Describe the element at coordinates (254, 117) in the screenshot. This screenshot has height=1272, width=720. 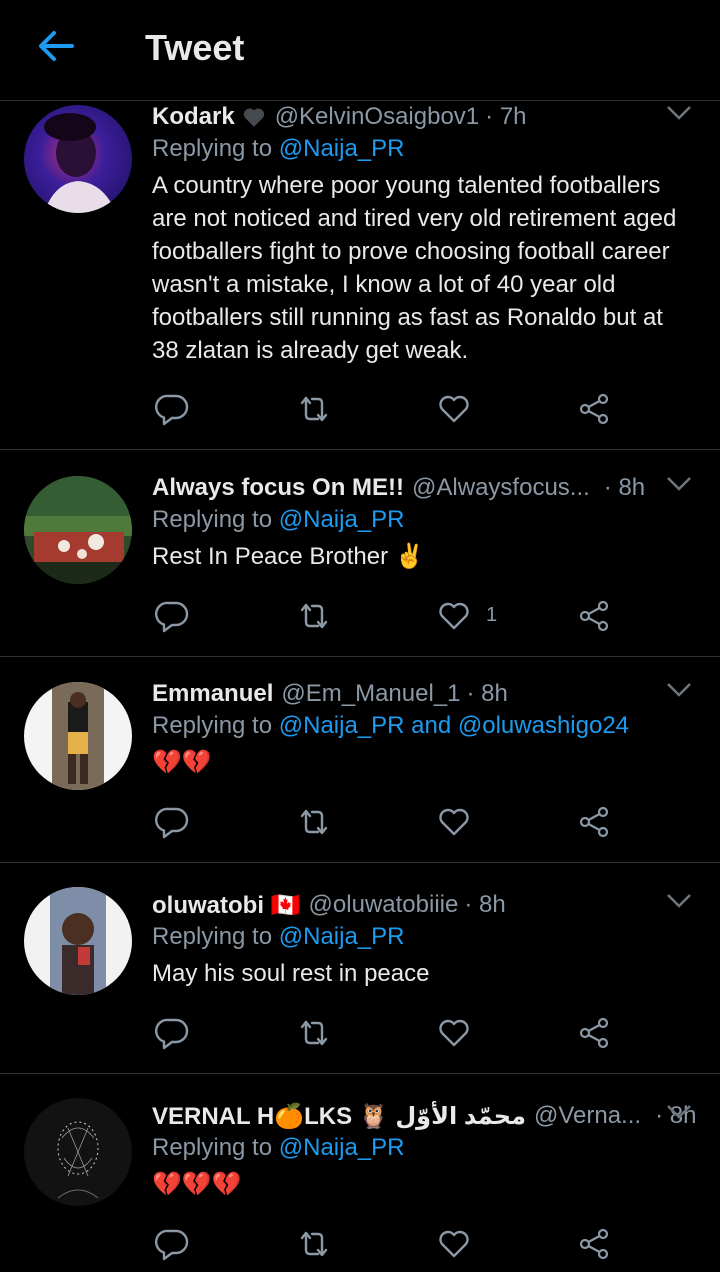
I see `verified-heart-icon` at that location.